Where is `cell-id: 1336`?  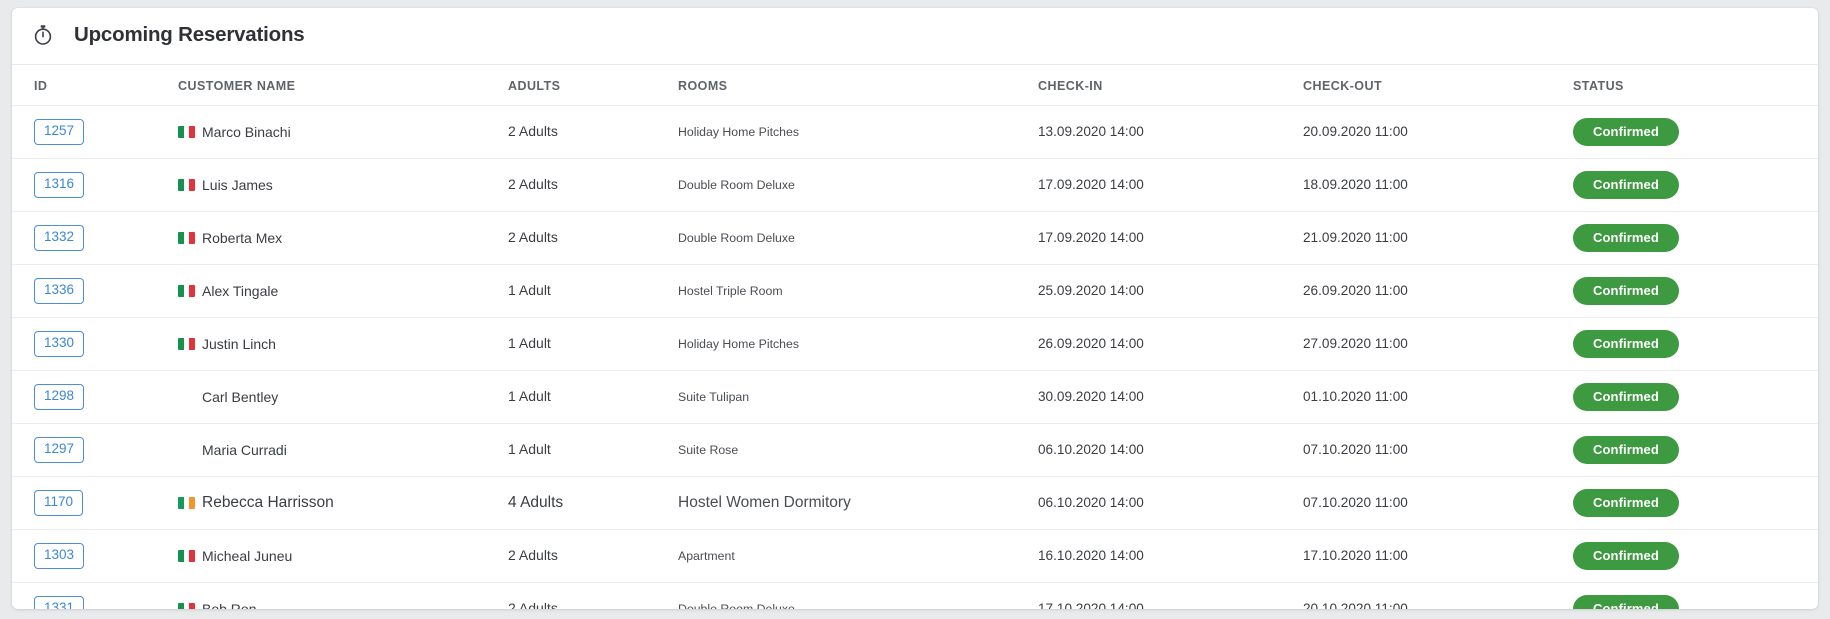 cell-id: 1336 is located at coordinates (92, 291).